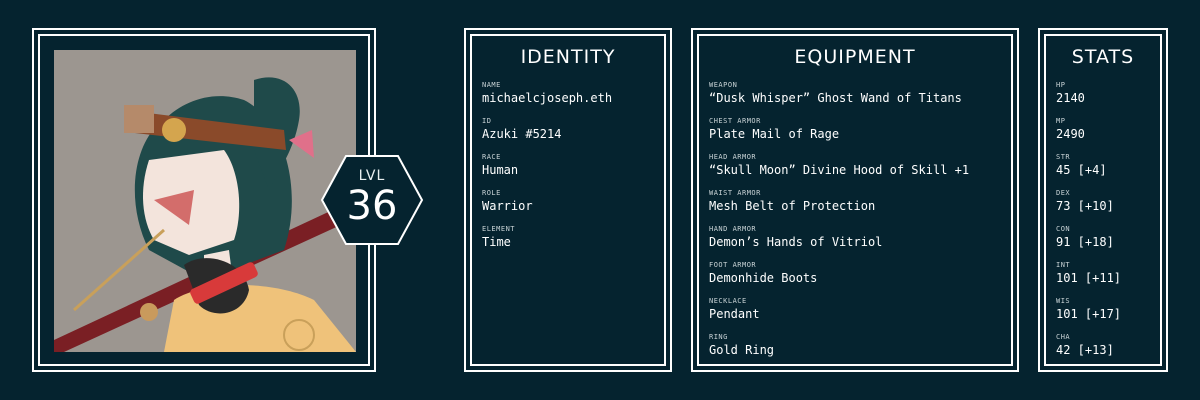  I want to click on identity-value: Human, so click(500, 170).